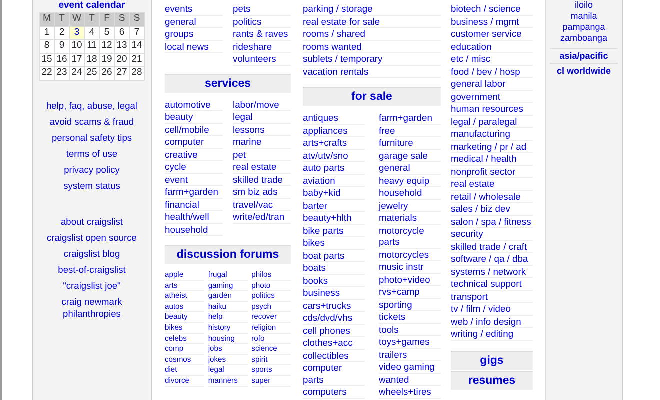 The width and height of the screenshot is (660, 400). I want to click on category-link: rvs+camp, so click(410, 292).